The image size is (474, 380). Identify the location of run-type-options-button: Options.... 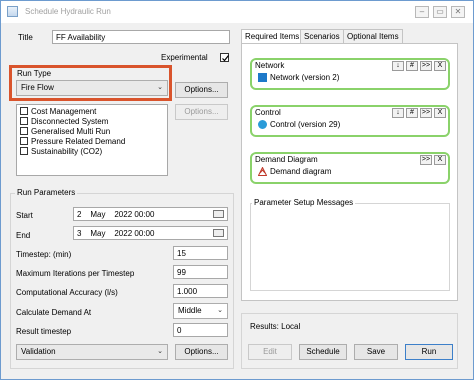
(201, 90).